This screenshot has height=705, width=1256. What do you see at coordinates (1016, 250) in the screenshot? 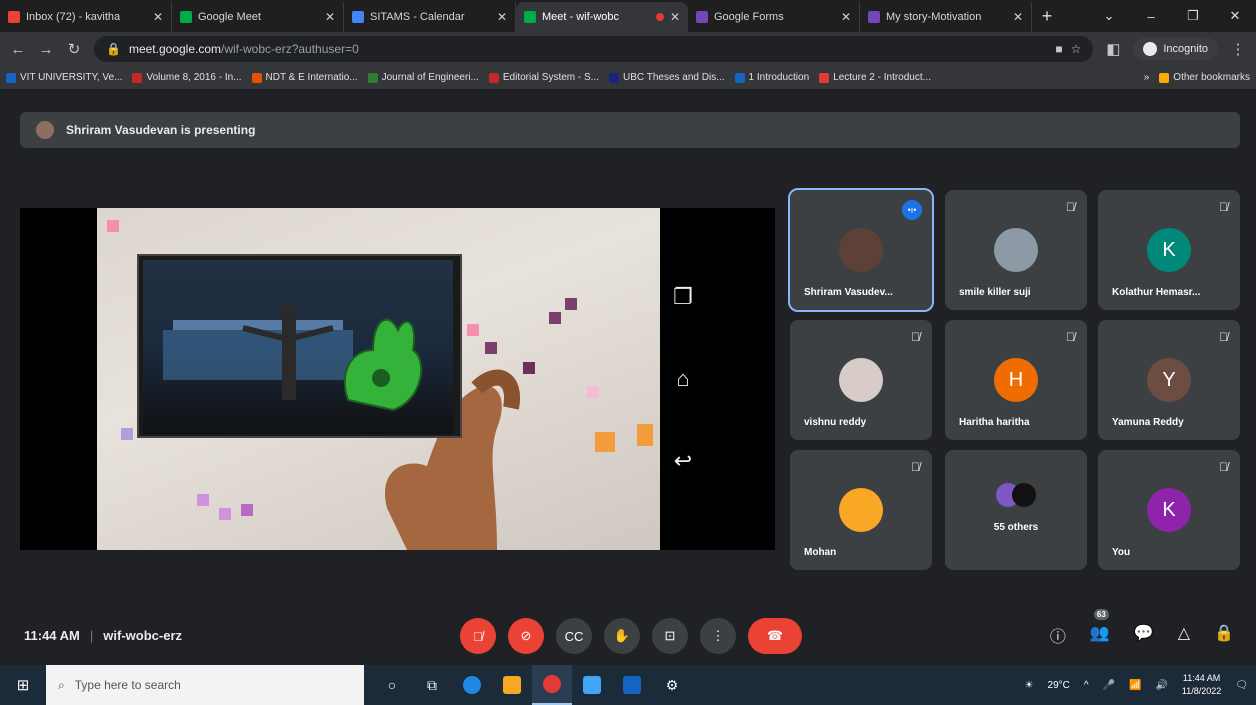
I see `participant-tile: 🎙̸ smile killer suji` at bounding box center [1016, 250].